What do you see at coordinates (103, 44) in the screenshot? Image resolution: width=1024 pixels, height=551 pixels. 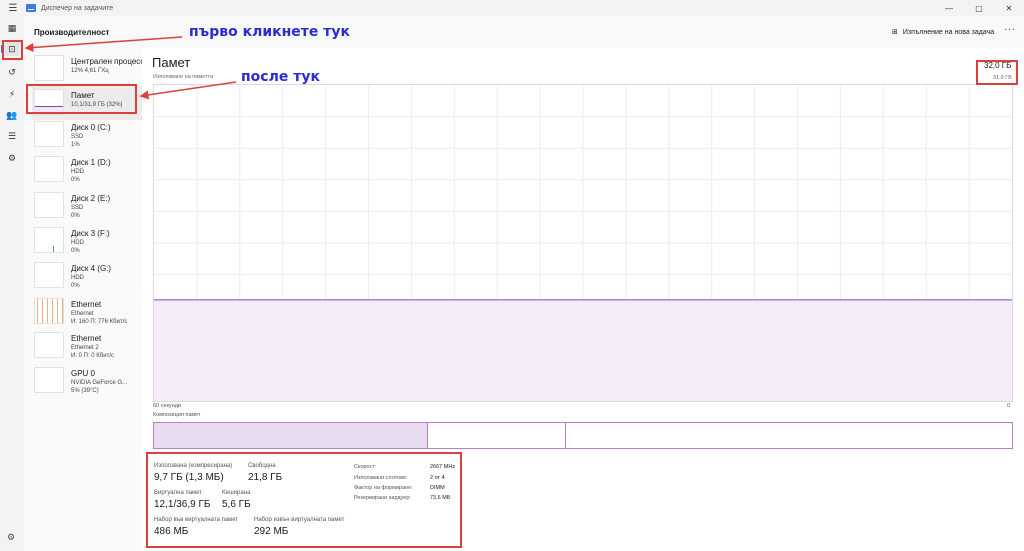 I see `arrow-first` at bounding box center [103, 44].